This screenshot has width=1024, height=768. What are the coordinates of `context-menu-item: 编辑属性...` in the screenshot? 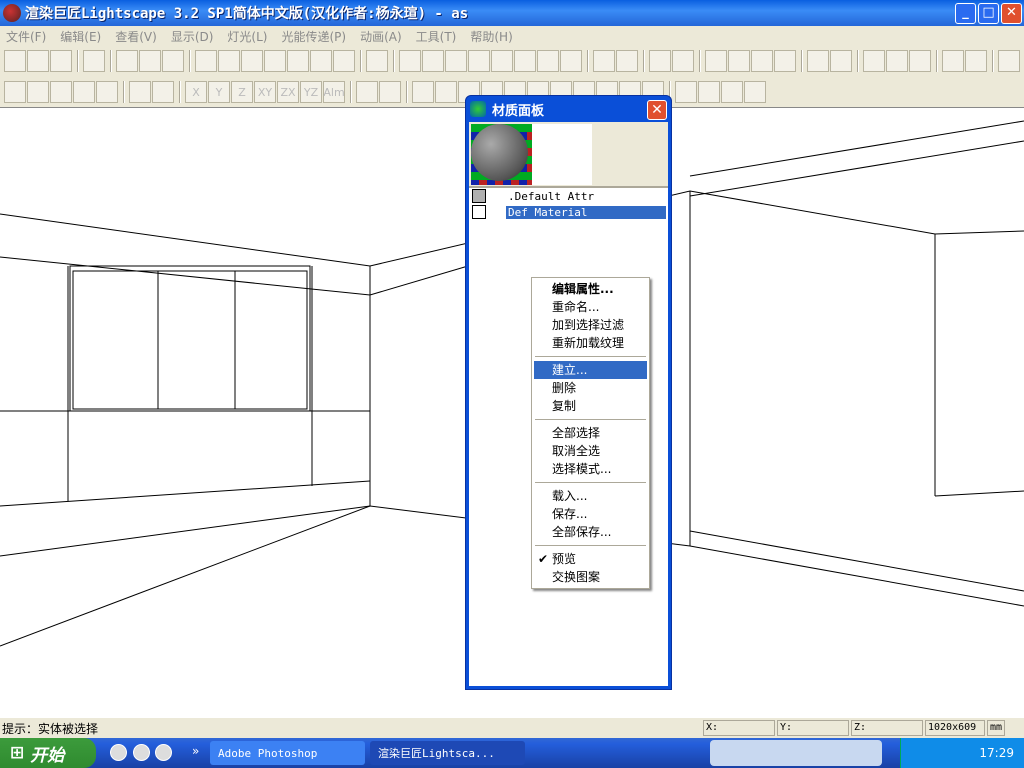 It's located at (590, 289).